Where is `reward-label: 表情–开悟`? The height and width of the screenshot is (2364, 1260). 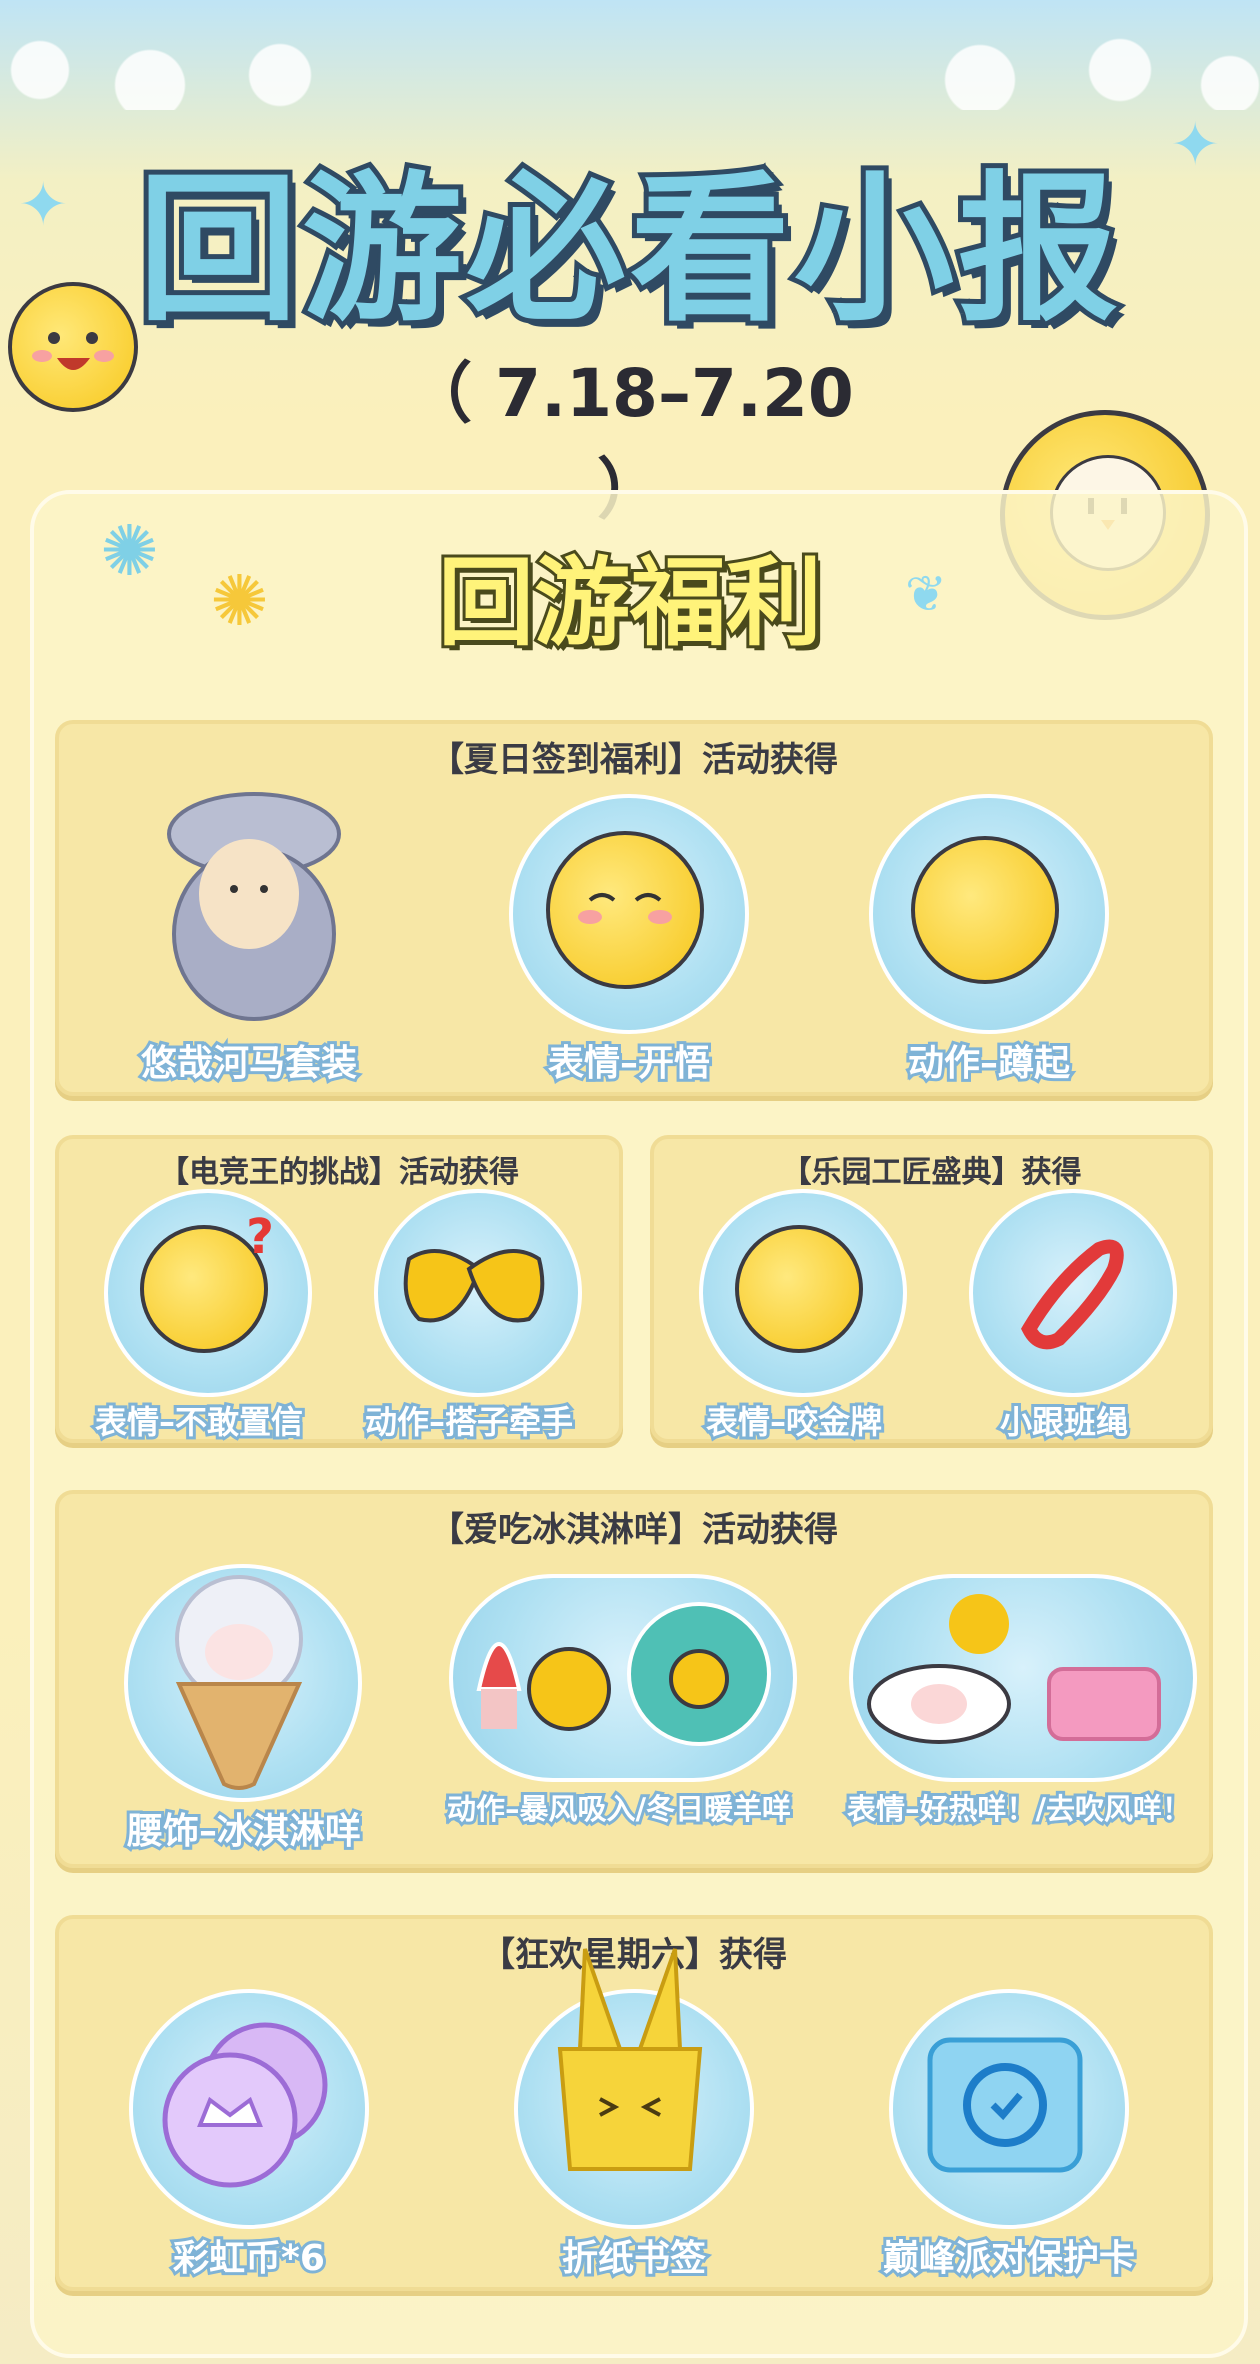 reward-label: 表情–开悟 is located at coordinates (629, 1063).